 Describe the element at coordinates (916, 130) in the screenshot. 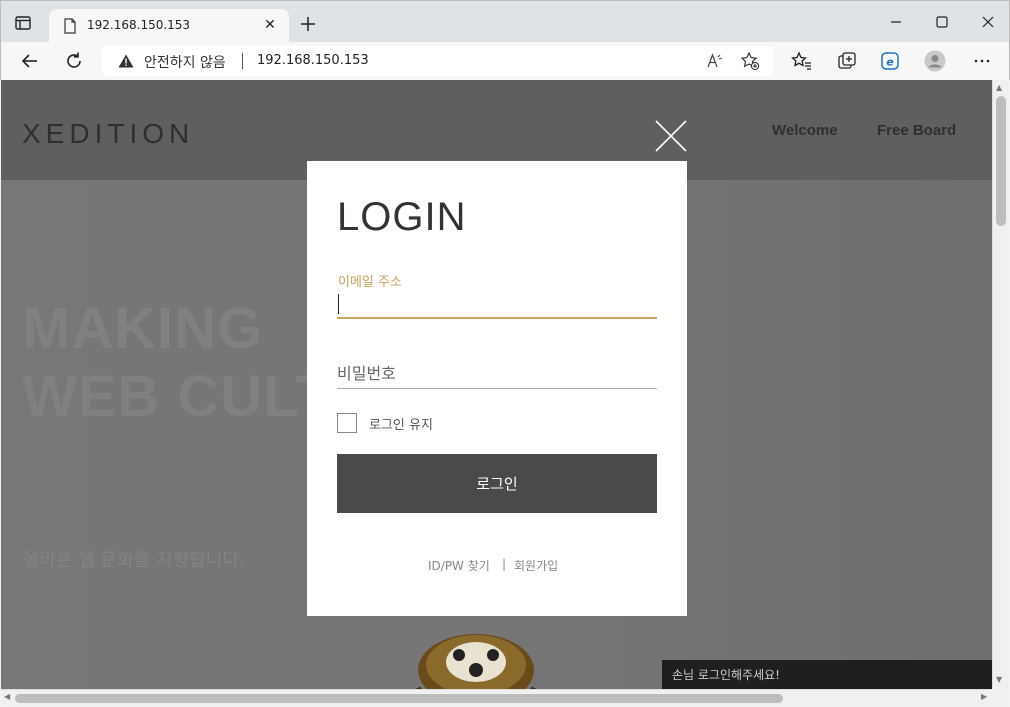

I see `nav-free-board: Free Board` at that location.